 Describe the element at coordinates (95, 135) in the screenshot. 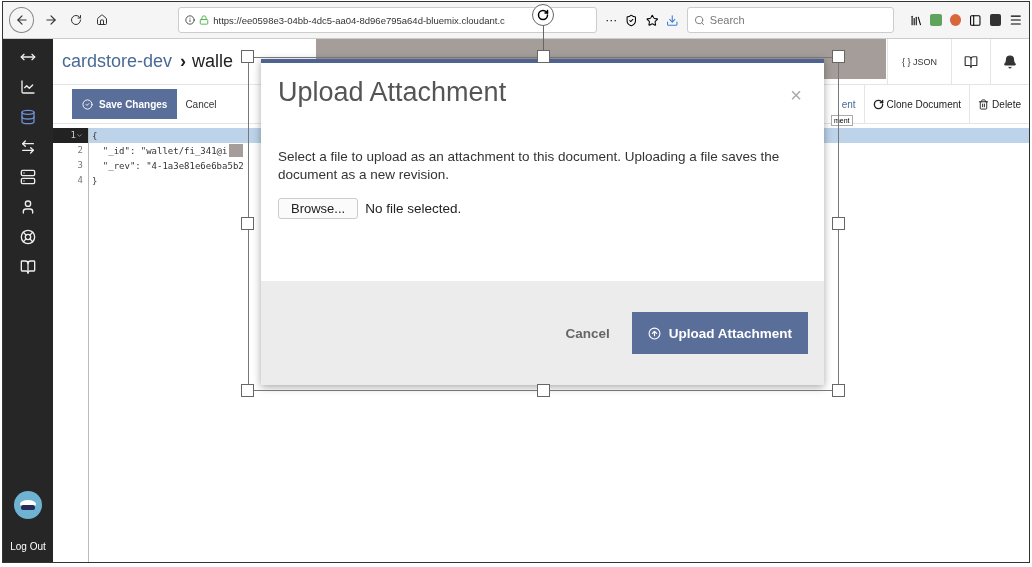

I see `code-line: {` at that location.